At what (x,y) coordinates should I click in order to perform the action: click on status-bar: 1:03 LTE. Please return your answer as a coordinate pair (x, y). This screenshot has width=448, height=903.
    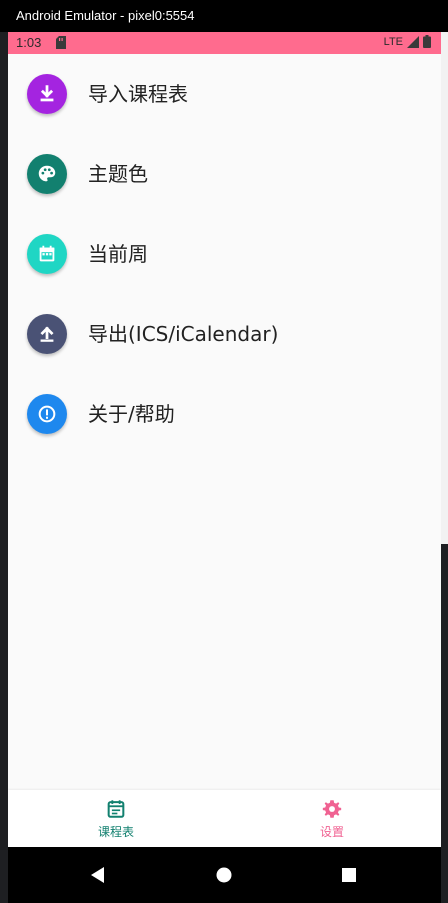
    Looking at the image, I should click on (224, 43).